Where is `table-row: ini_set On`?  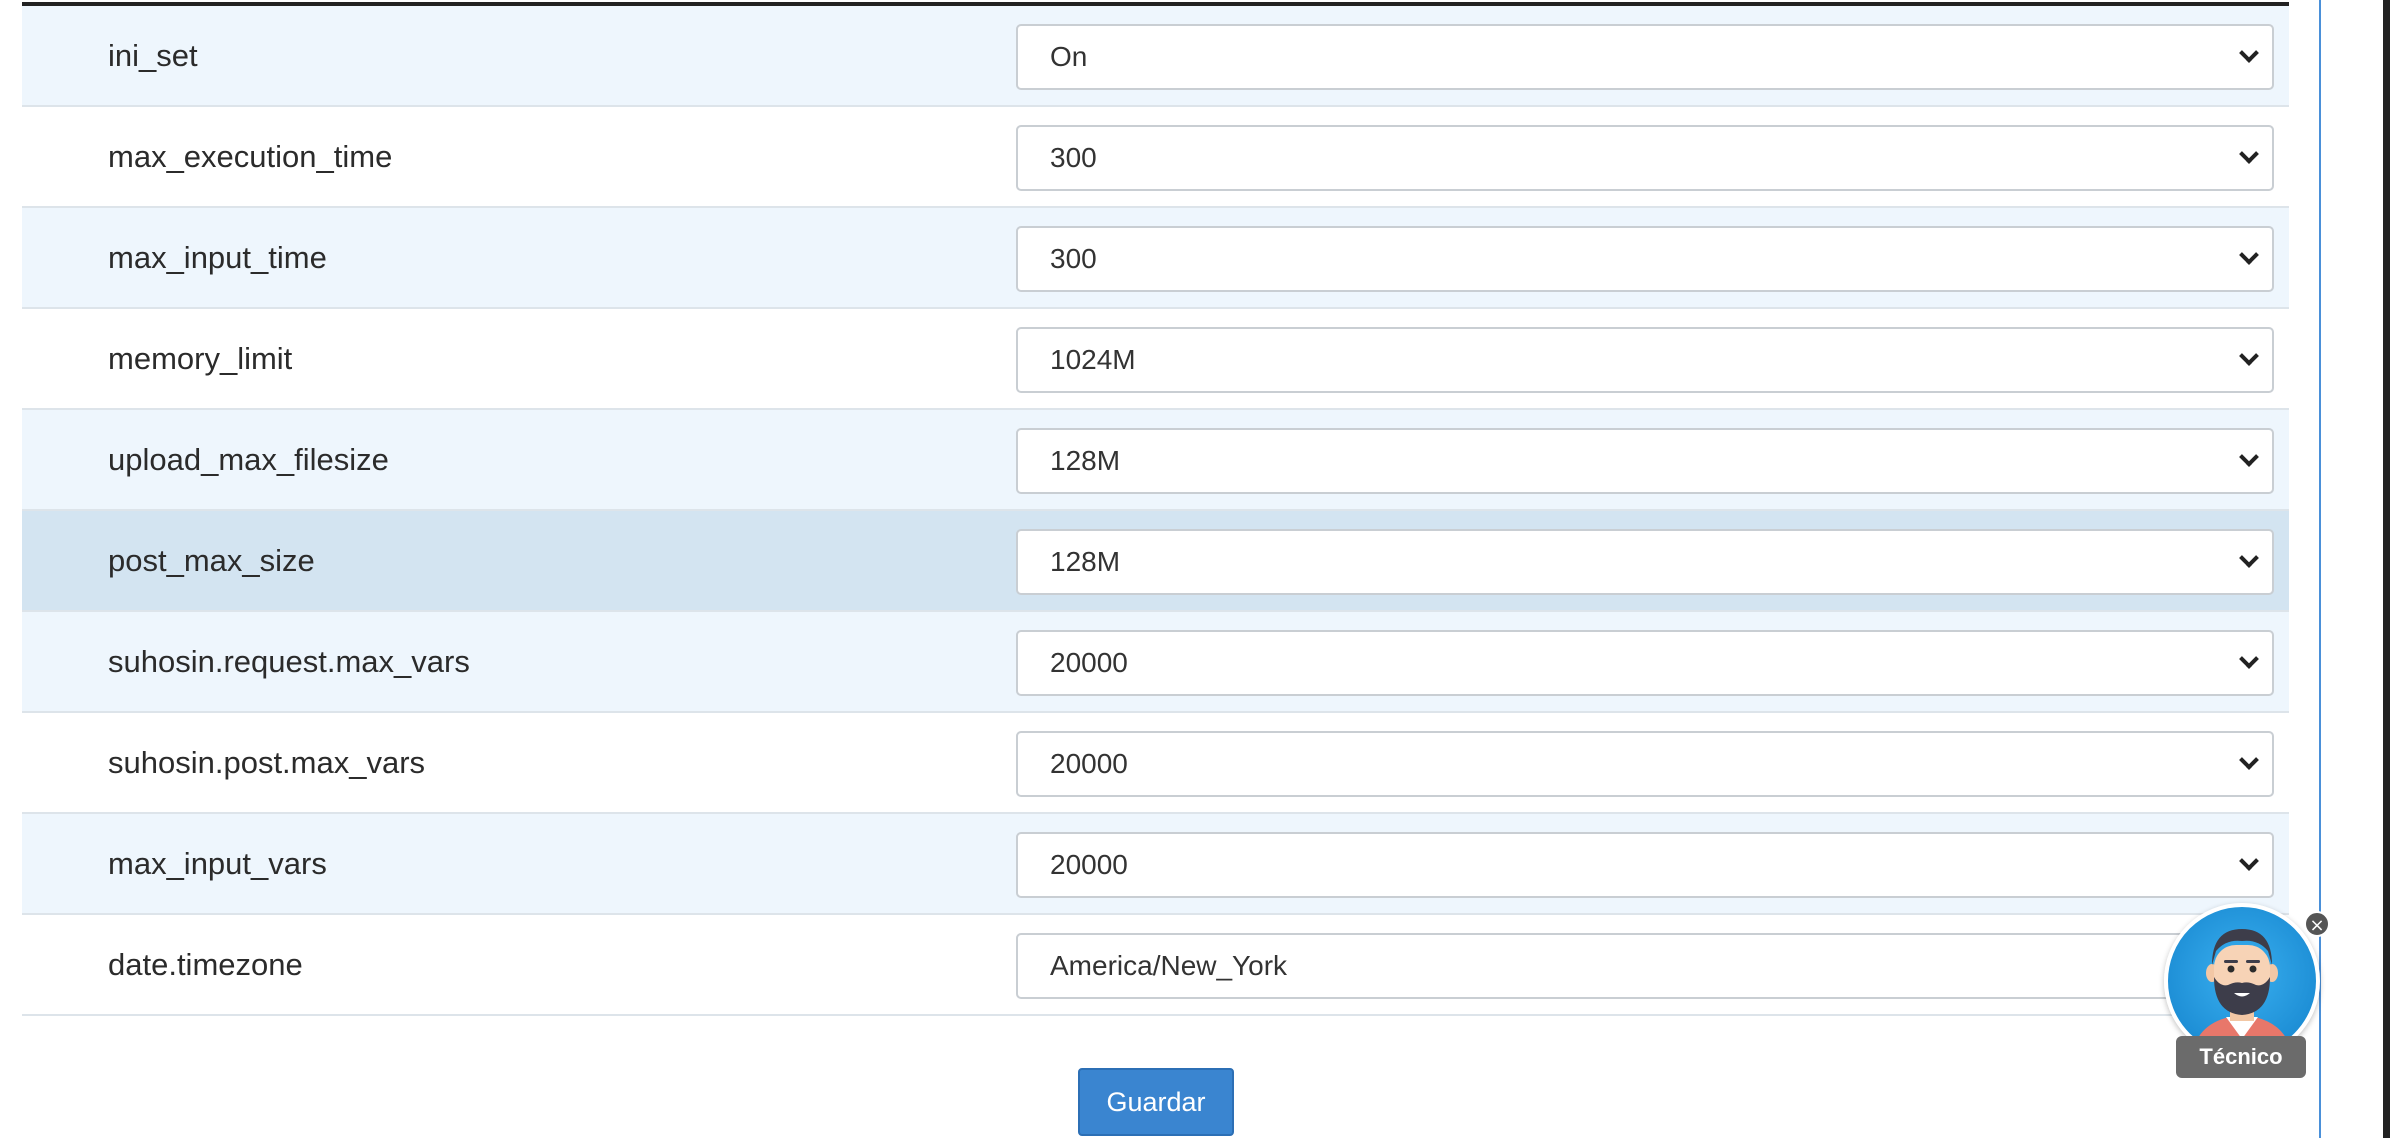
table-row: ini_set On is located at coordinates (1155, 56).